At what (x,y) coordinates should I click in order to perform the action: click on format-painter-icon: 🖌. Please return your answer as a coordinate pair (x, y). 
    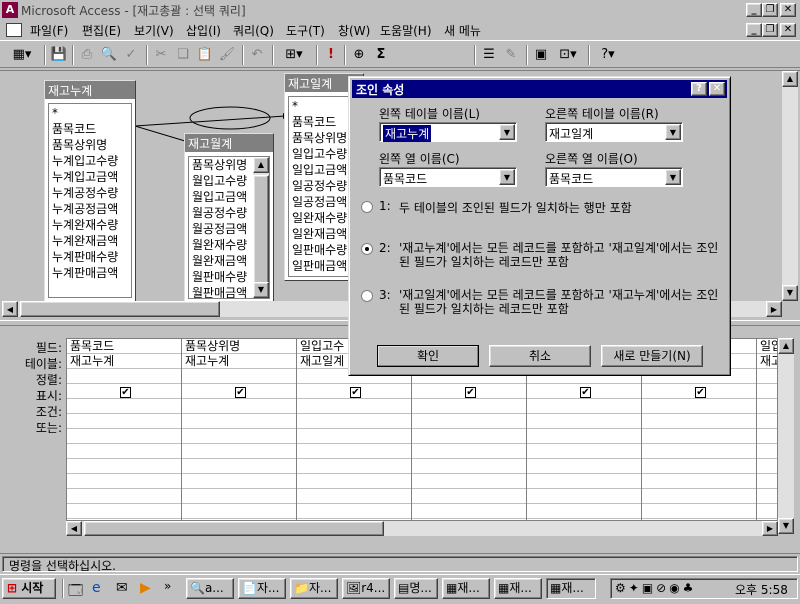
    Looking at the image, I should click on (227, 55).